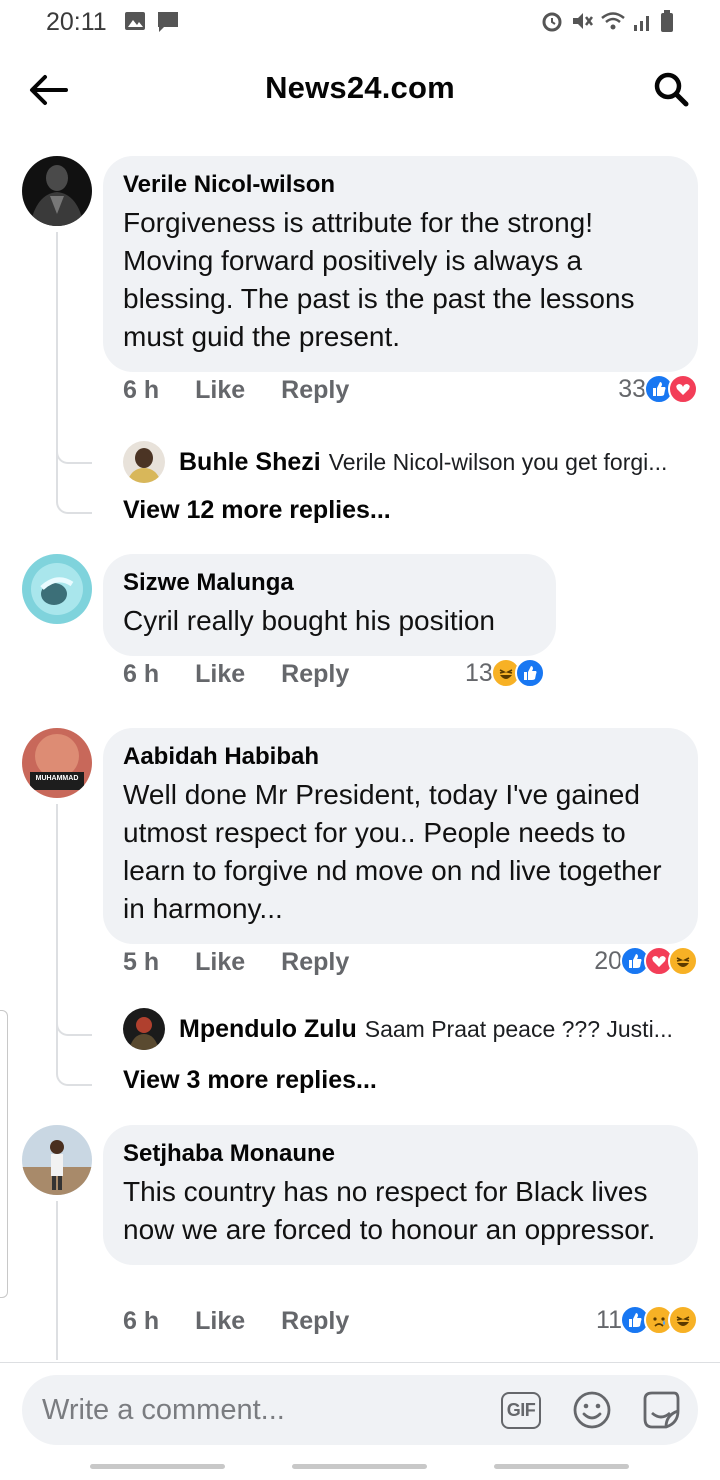  What do you see at coordinates (272, 1410) in the screenshot?
I see `comment-input` at bounding box center [272, 1410].